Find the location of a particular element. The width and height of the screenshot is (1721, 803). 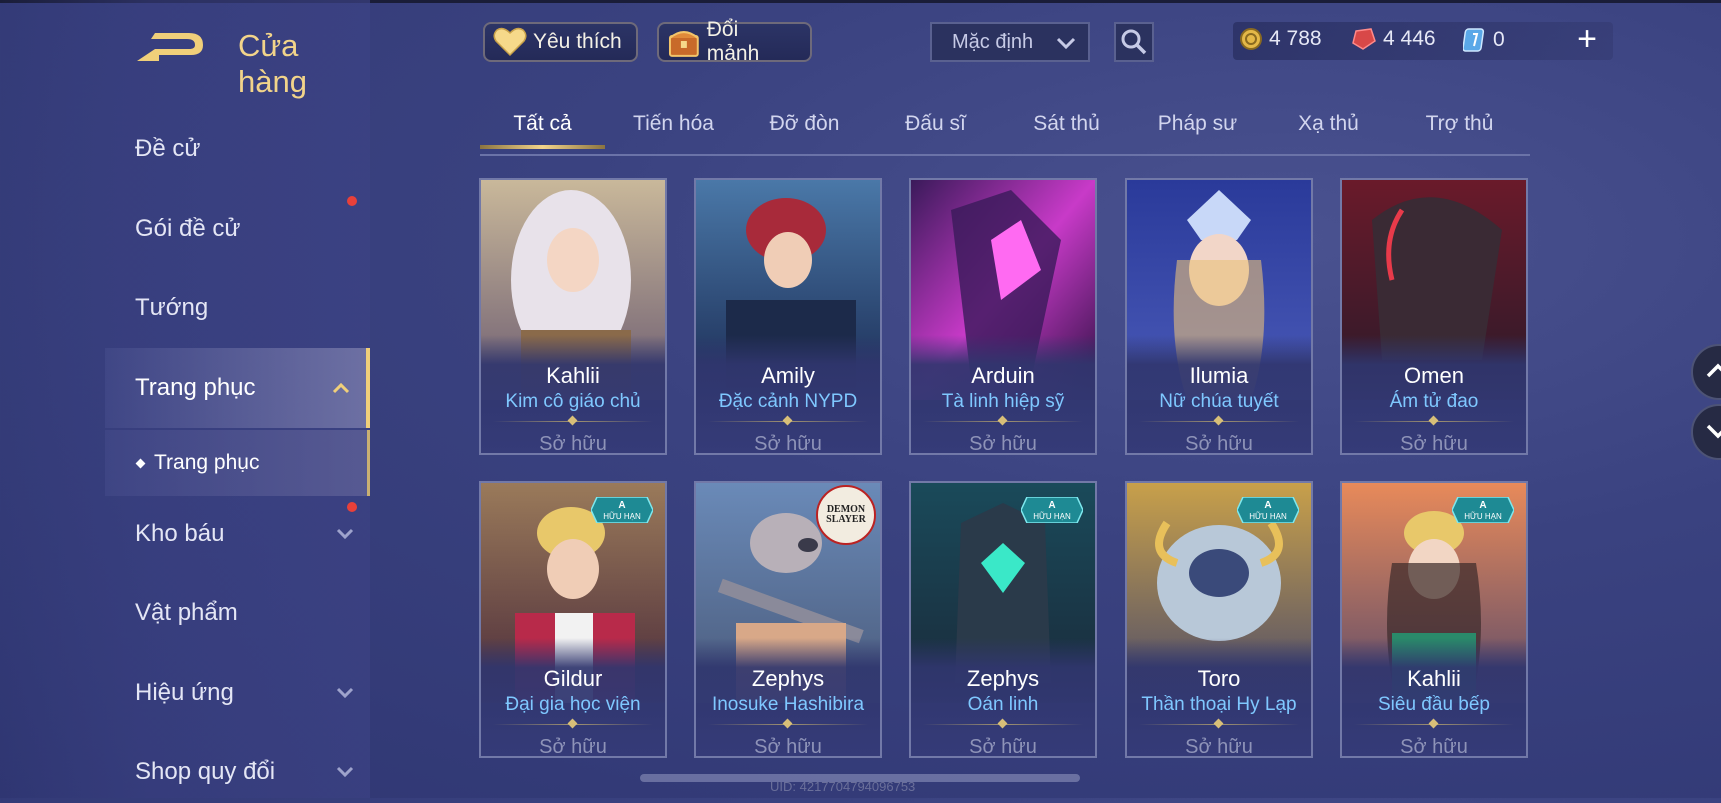

sidebar-item-items: Vật phẩm is located at coordinates (252, 613).